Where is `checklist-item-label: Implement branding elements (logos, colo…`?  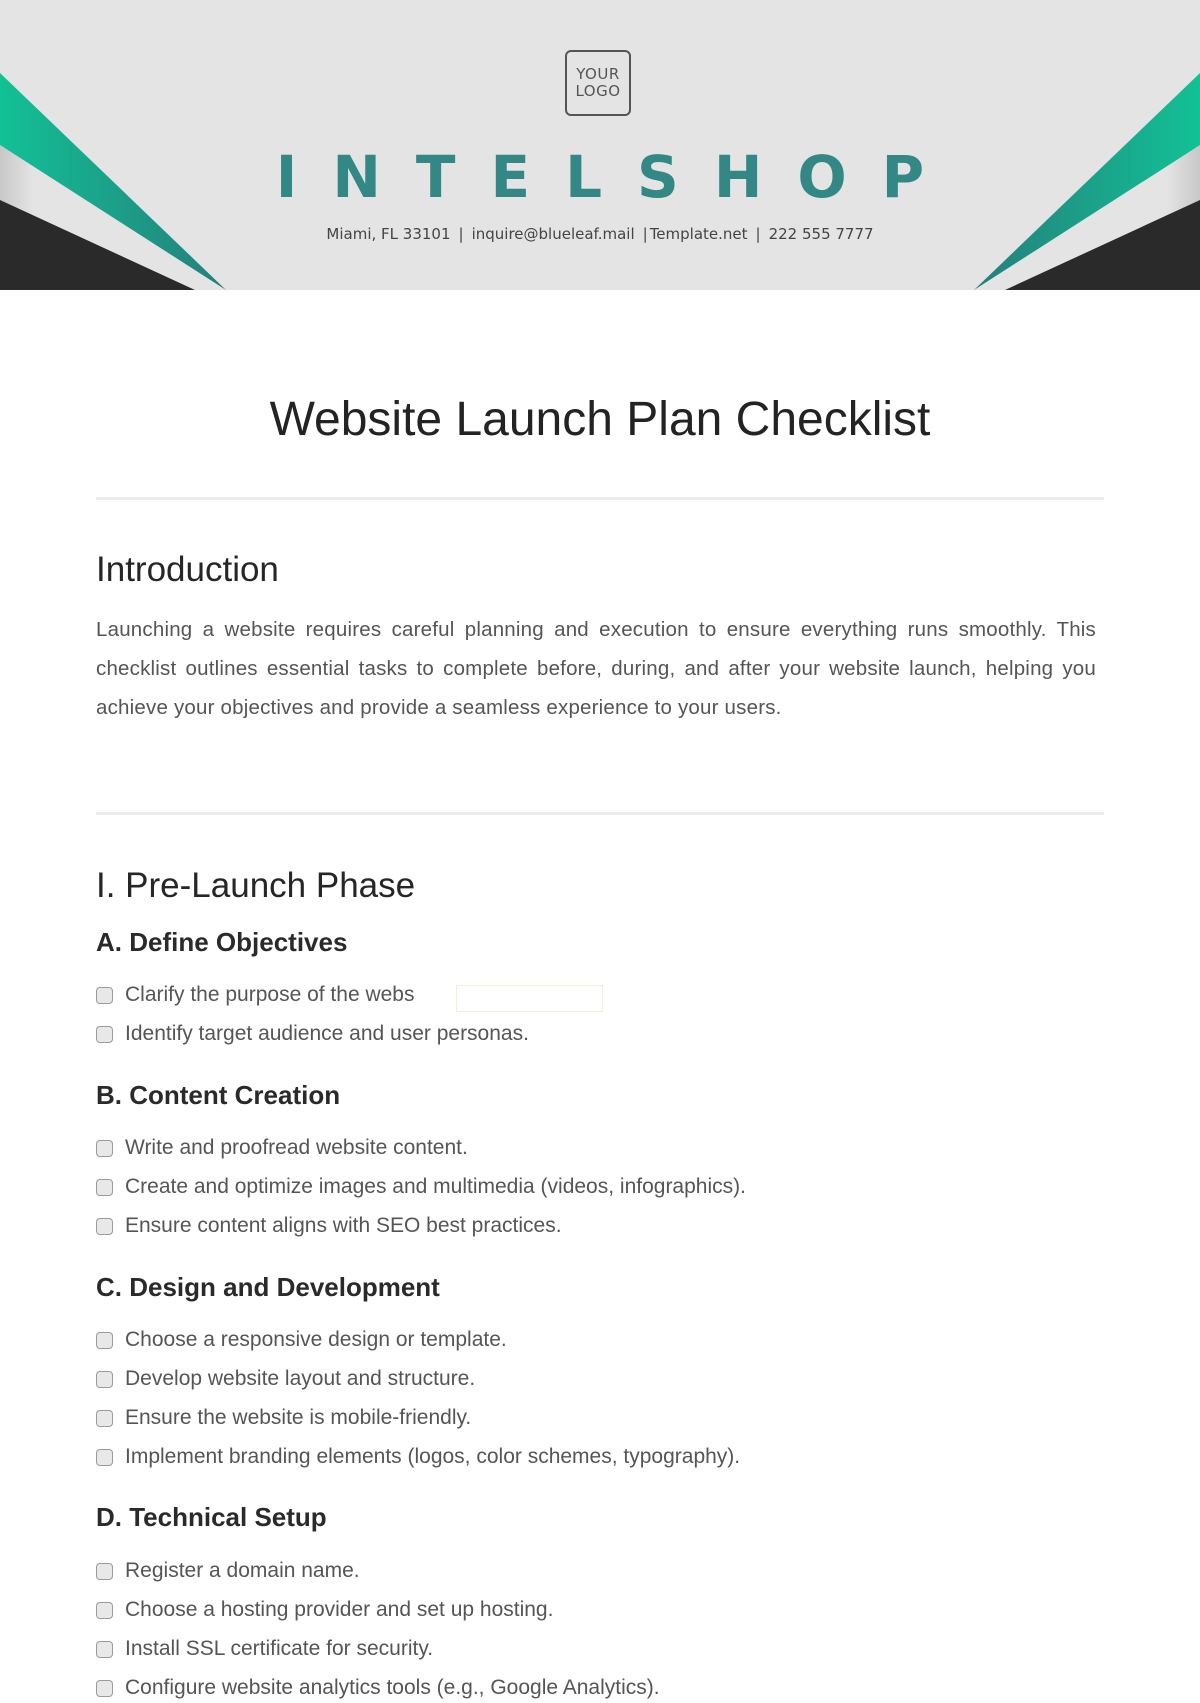
checklist-item-label: Implement branding elements (logos, colo… is located at coordinates (433, 1456).